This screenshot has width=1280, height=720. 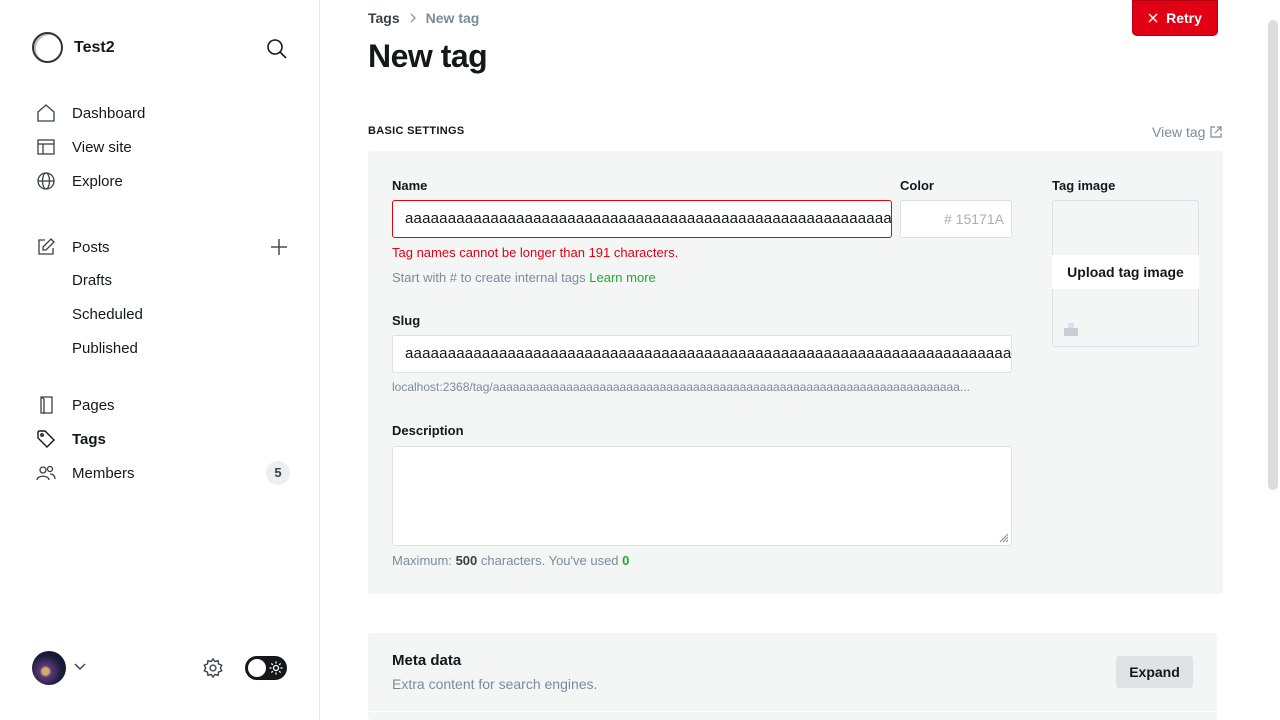 What do you see at coordinates (46, 473) in the screenshot?
I see `members-icon` at bounding box center [46, 473].